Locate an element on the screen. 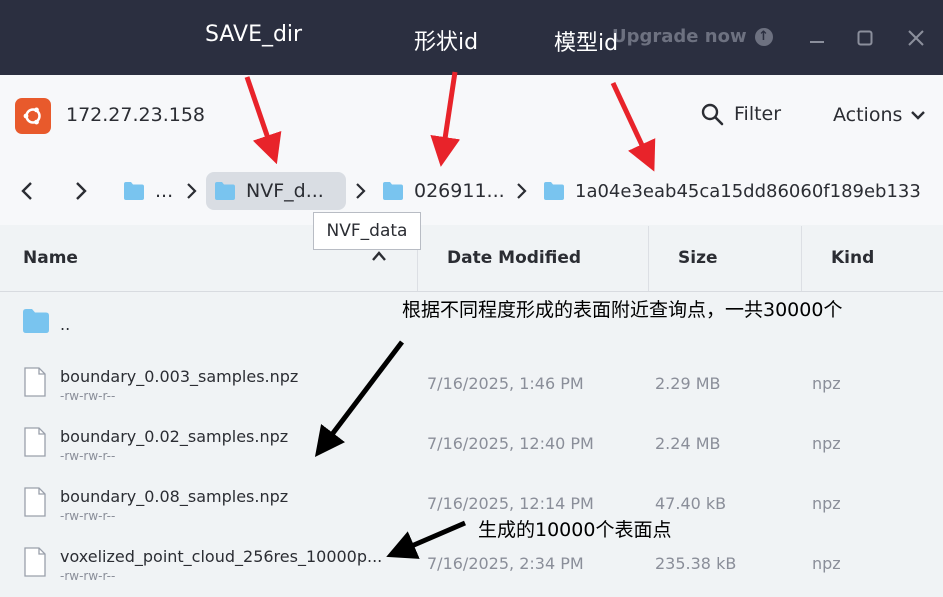  back-button is located at coordinates (27, 191).